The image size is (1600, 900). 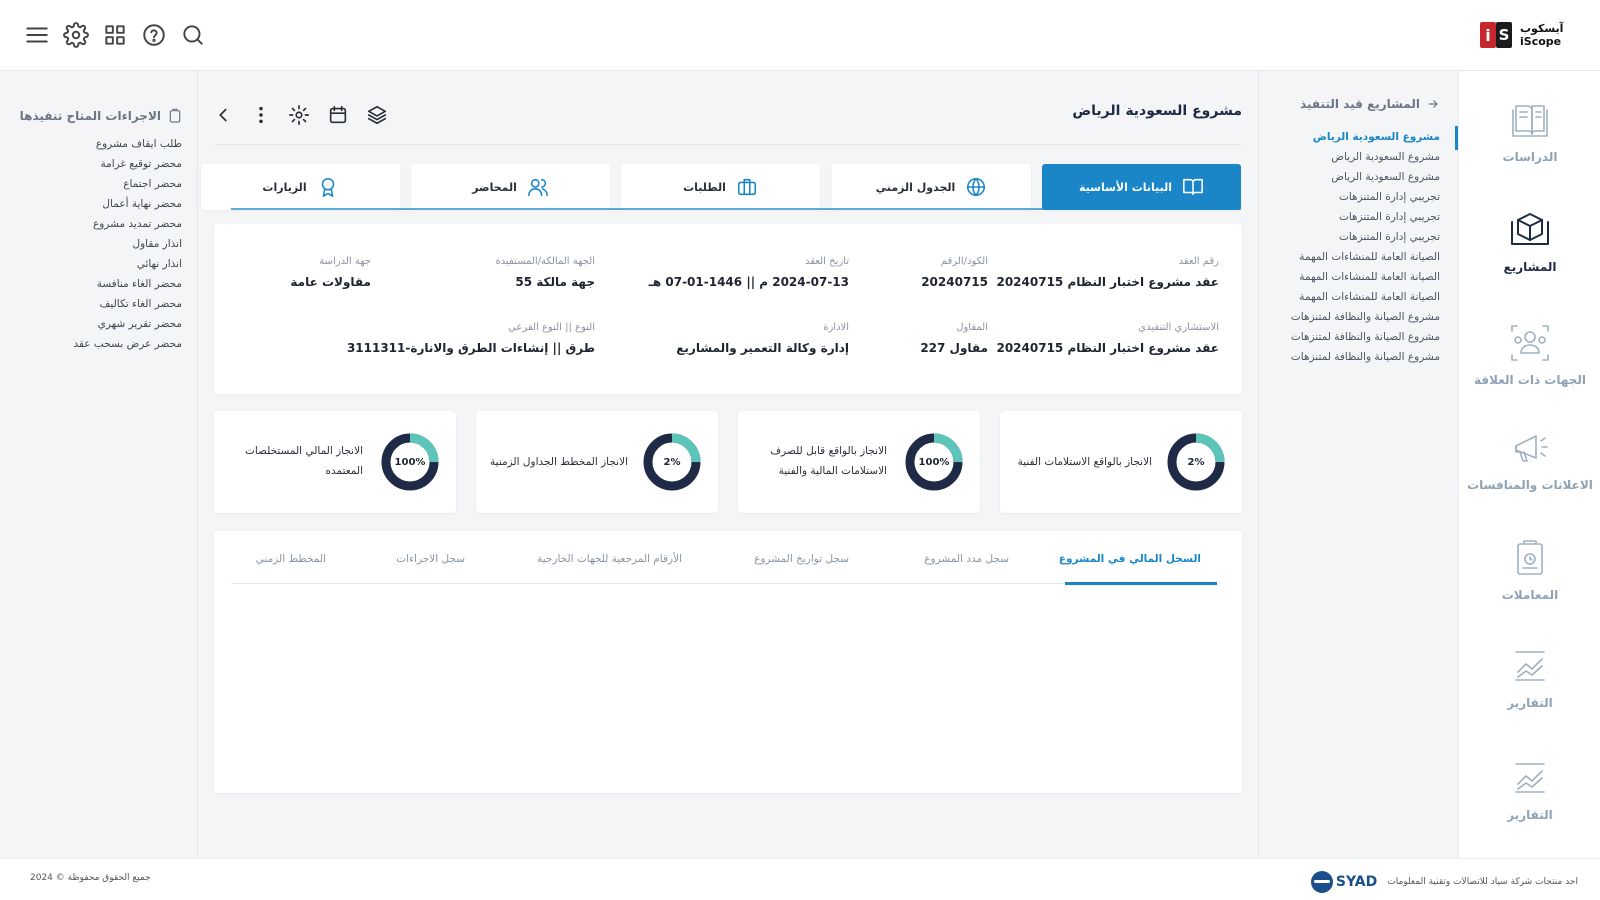 What do you see at coordinates (127, 148) in the screenshot?
I see `action-item: طلب ايقاف مشروع` at bounding box center [127, 148].